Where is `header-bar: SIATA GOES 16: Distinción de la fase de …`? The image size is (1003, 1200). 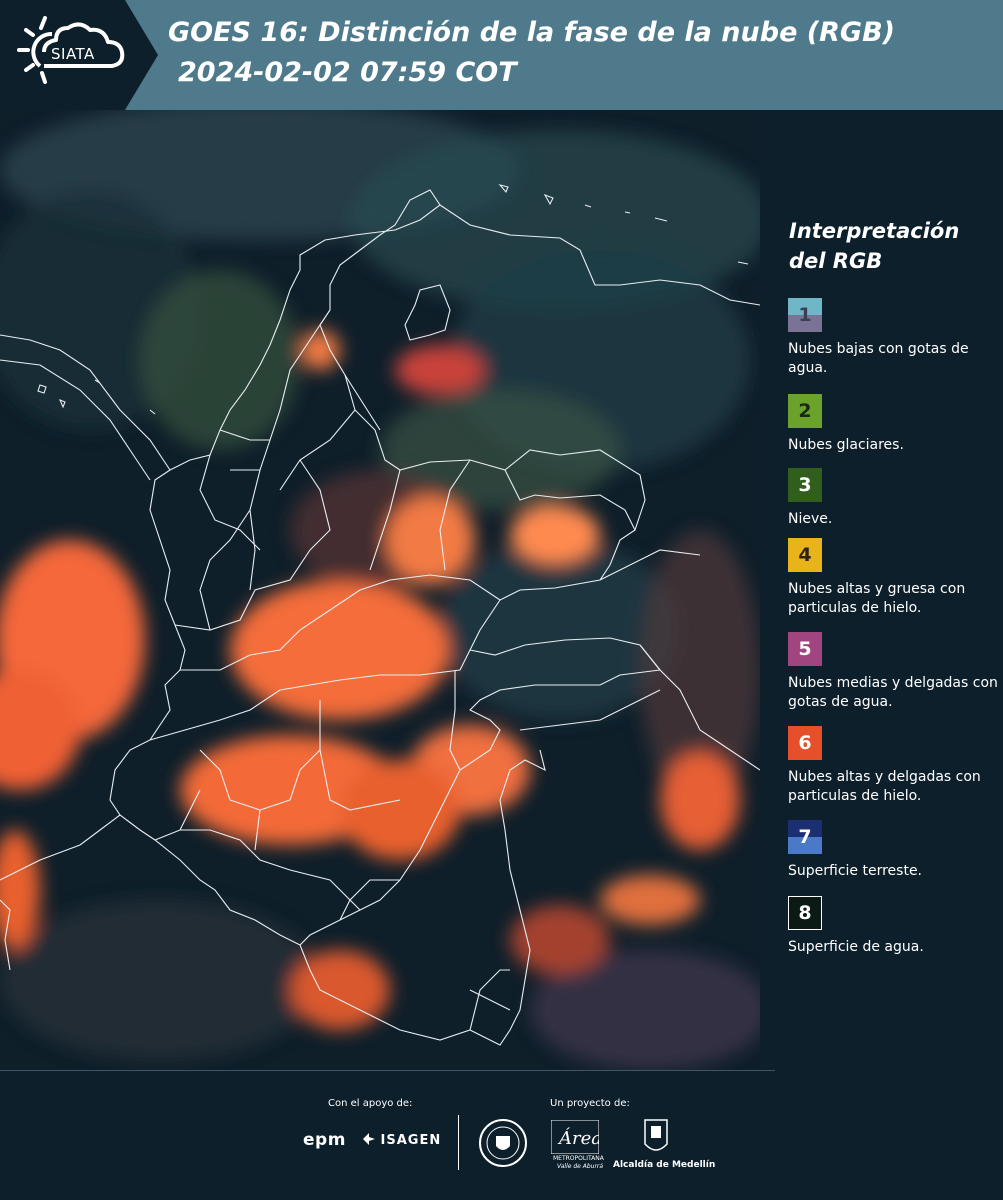 header-bar: SIATA GOES 16: Distinción de la fase de … is located at coordinates (501, 55).